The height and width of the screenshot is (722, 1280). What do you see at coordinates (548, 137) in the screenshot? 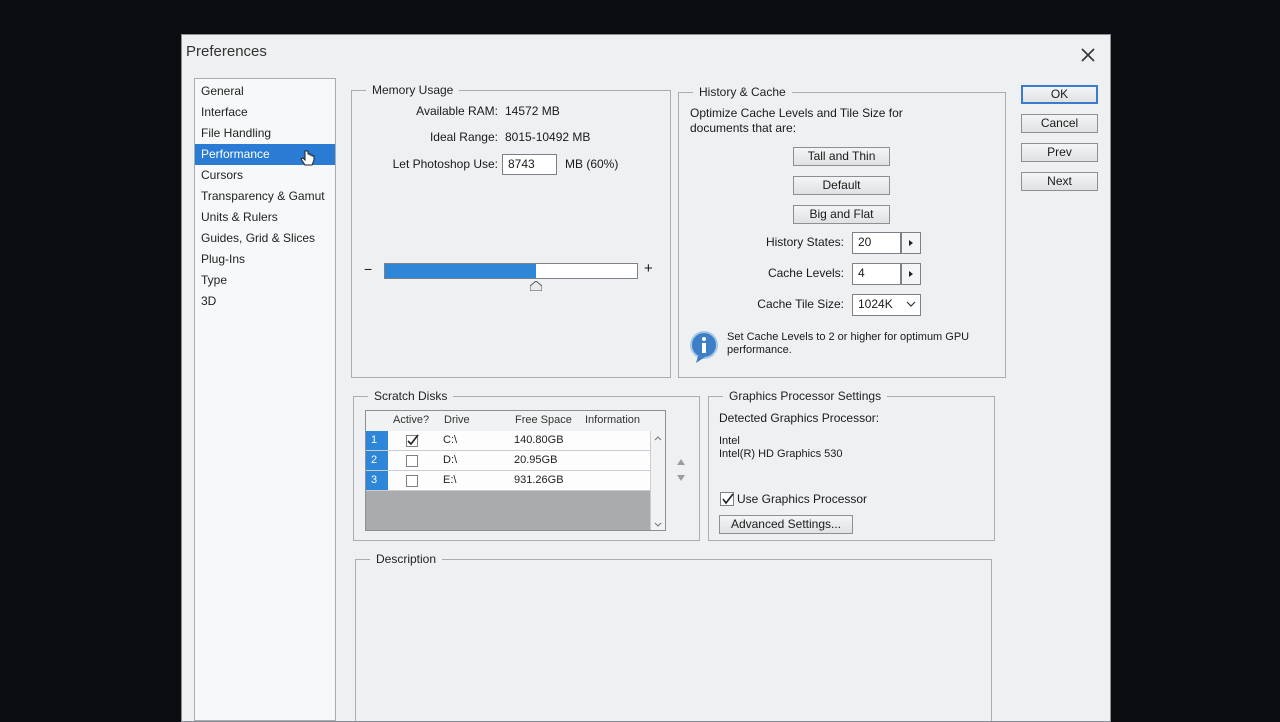
I see `ideal-range-value: 8015-10492 MB` at bounding box center [548, 137].